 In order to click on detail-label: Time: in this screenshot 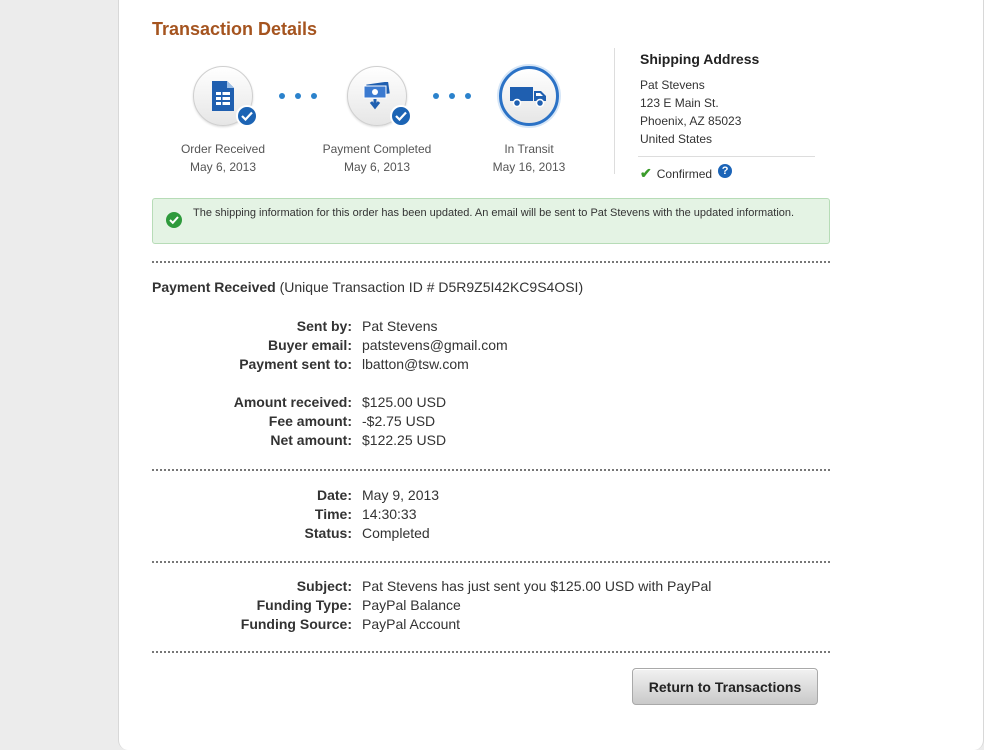, I will do `click(333, 514)`.